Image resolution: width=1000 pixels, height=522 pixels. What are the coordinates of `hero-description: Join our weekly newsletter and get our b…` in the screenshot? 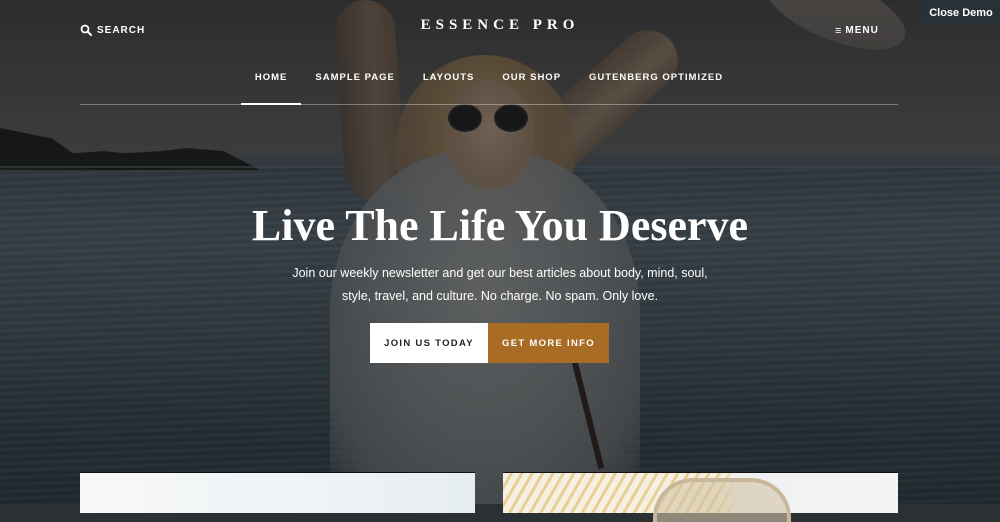 It's located at (500, 285).